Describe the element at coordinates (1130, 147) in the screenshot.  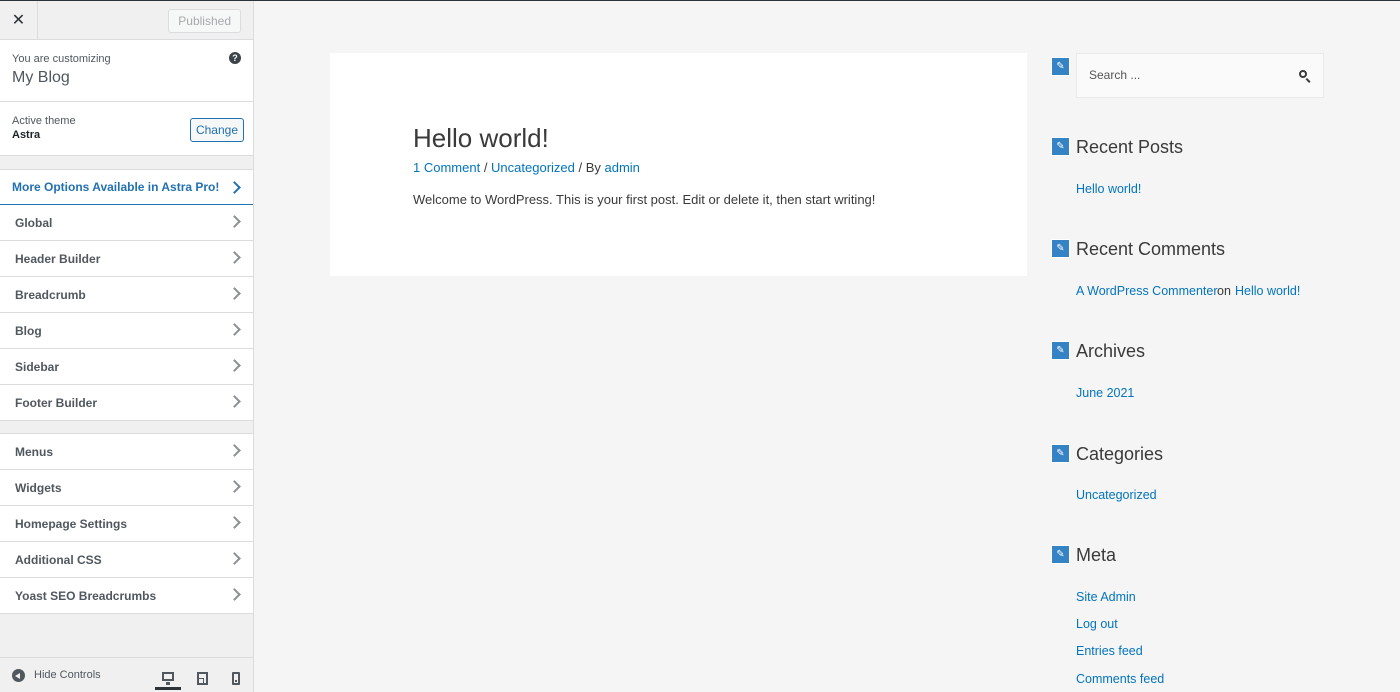
I see `recent-posts-title: Recent Posts` at that location.